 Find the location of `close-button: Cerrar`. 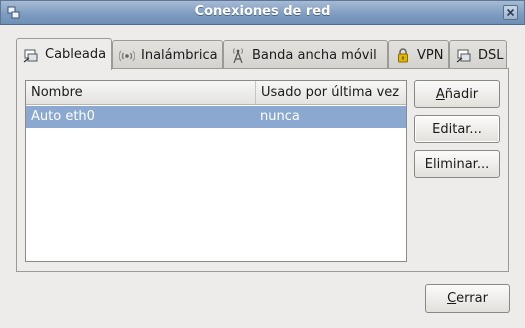

close-button: Cerrar is located at coordinates (467, 298).